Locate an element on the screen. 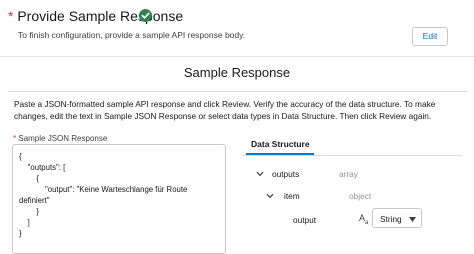 This screenshot has width=474, height=254. required-marker: * is located at coordinates (11, 16).